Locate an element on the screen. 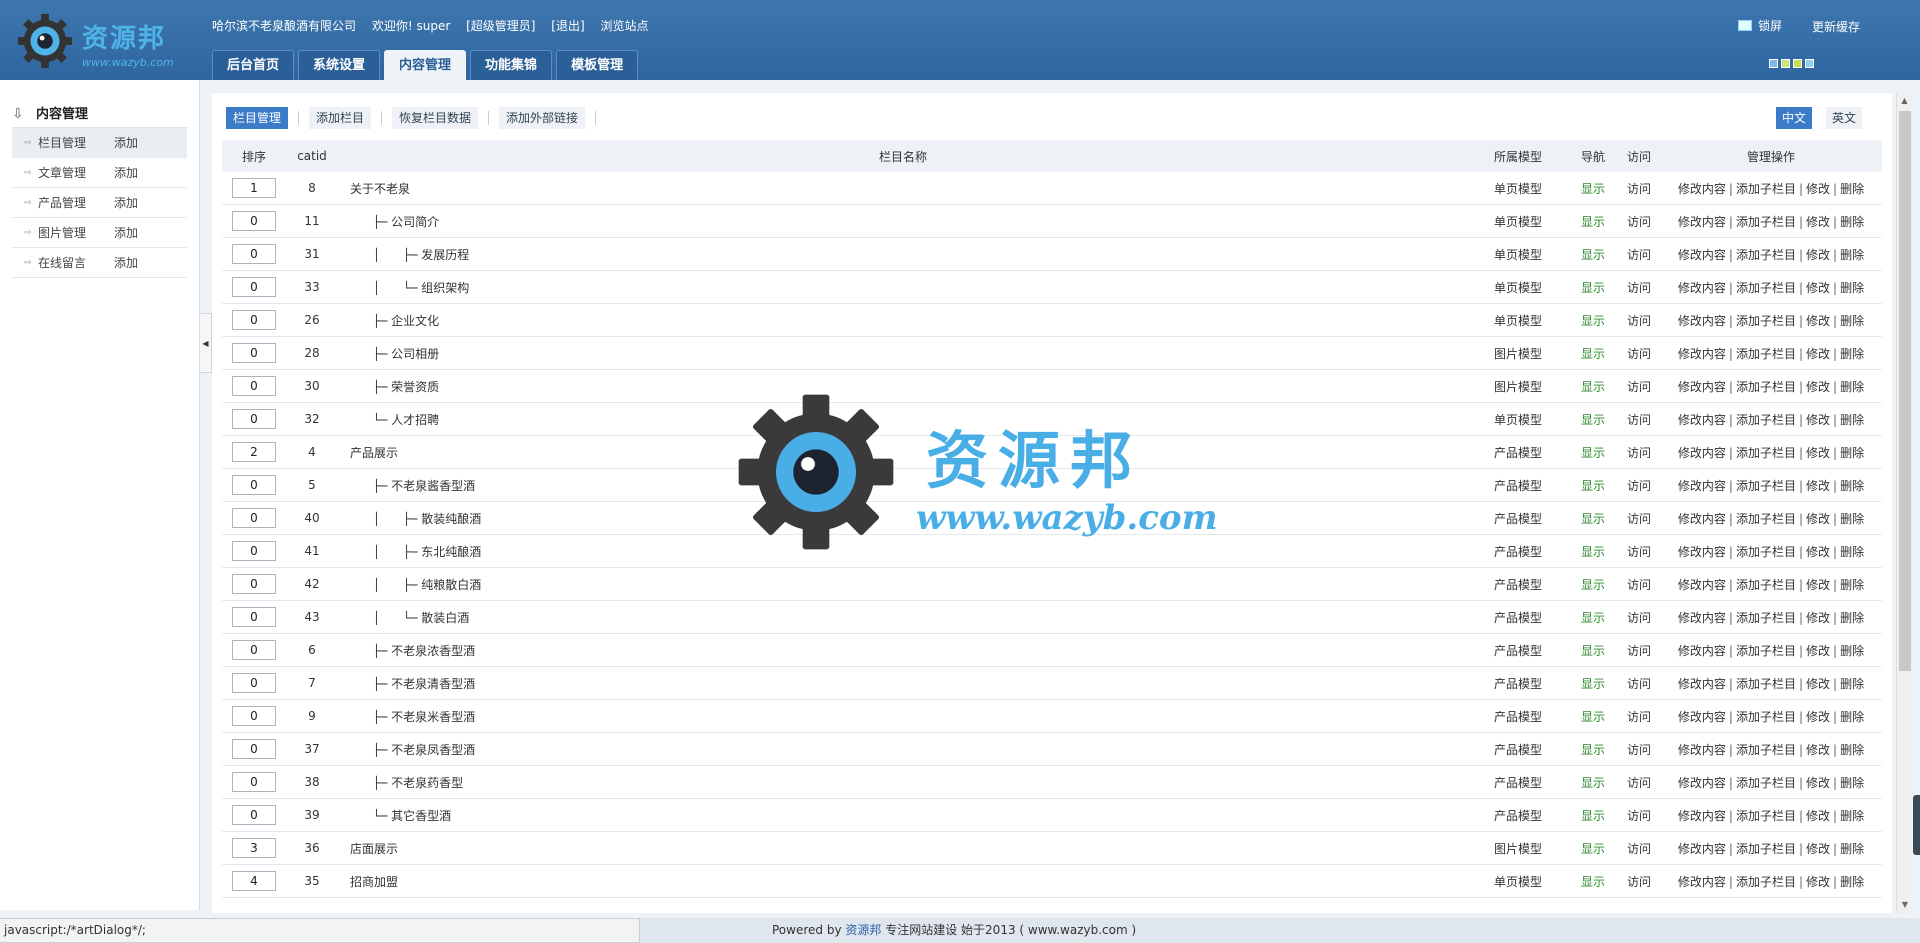 This screenshot has height=943, width=1920. sidebar-item-label: 栏目管理 is located at coordinates (76, 142).